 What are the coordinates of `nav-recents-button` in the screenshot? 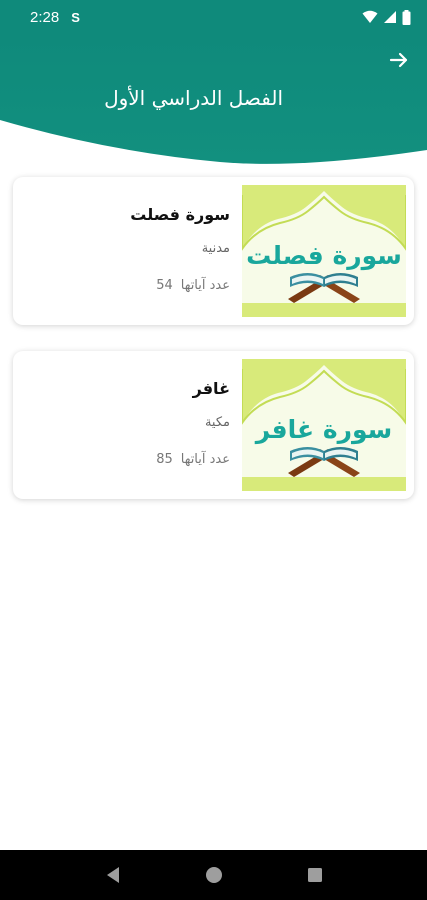 It's located at (315, 875).